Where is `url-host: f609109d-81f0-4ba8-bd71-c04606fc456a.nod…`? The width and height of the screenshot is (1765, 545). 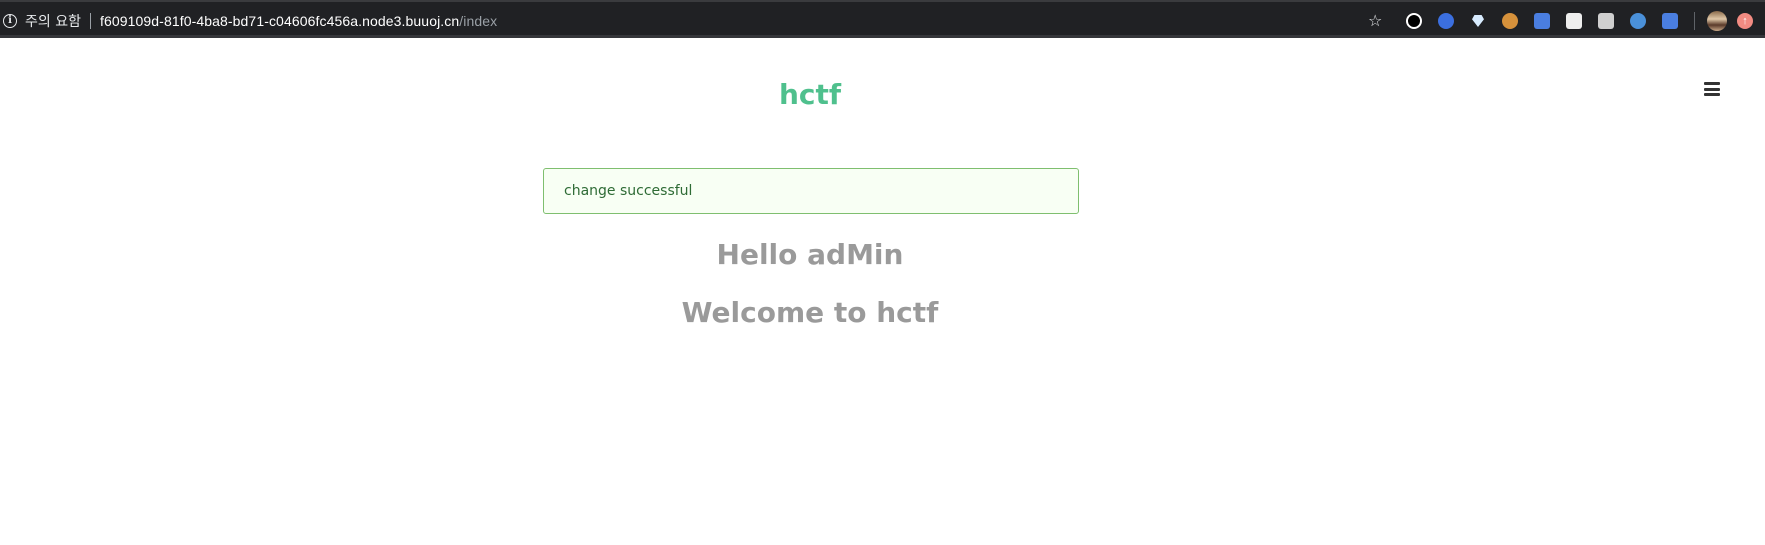
url-host: f609109d-81f0-4ba8-bd71-c04606fc456a.nod… is located at coordinates (279, 21).